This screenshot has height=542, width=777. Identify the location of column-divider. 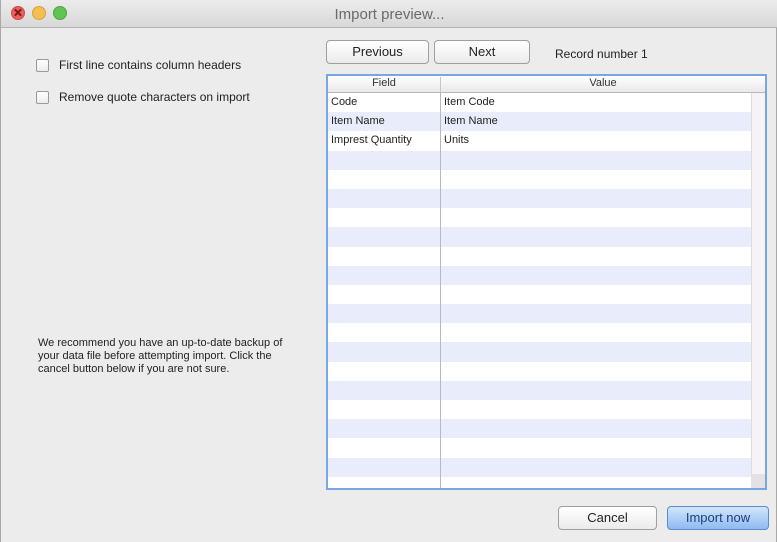
(440, 290).